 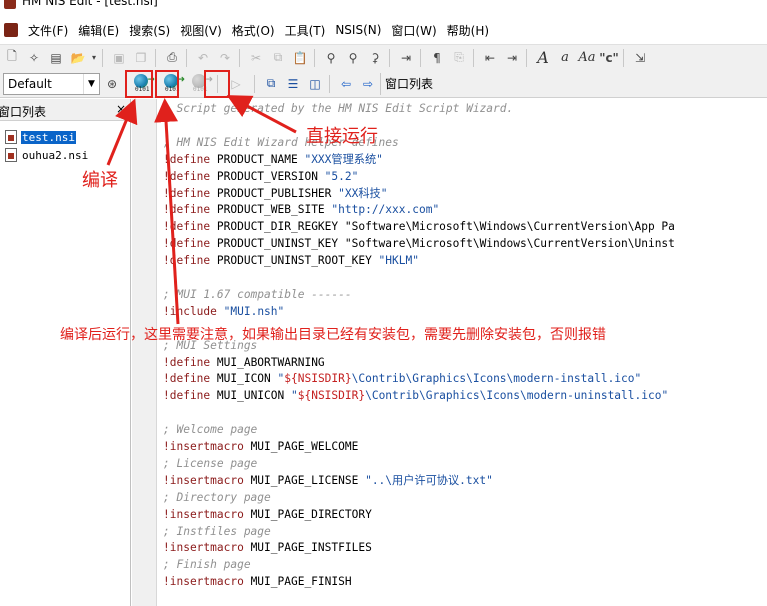 What do you see at coordinates (56, 58) in the screenshot?
I see `template-icon: ▤` at bounding box center [56, 58].